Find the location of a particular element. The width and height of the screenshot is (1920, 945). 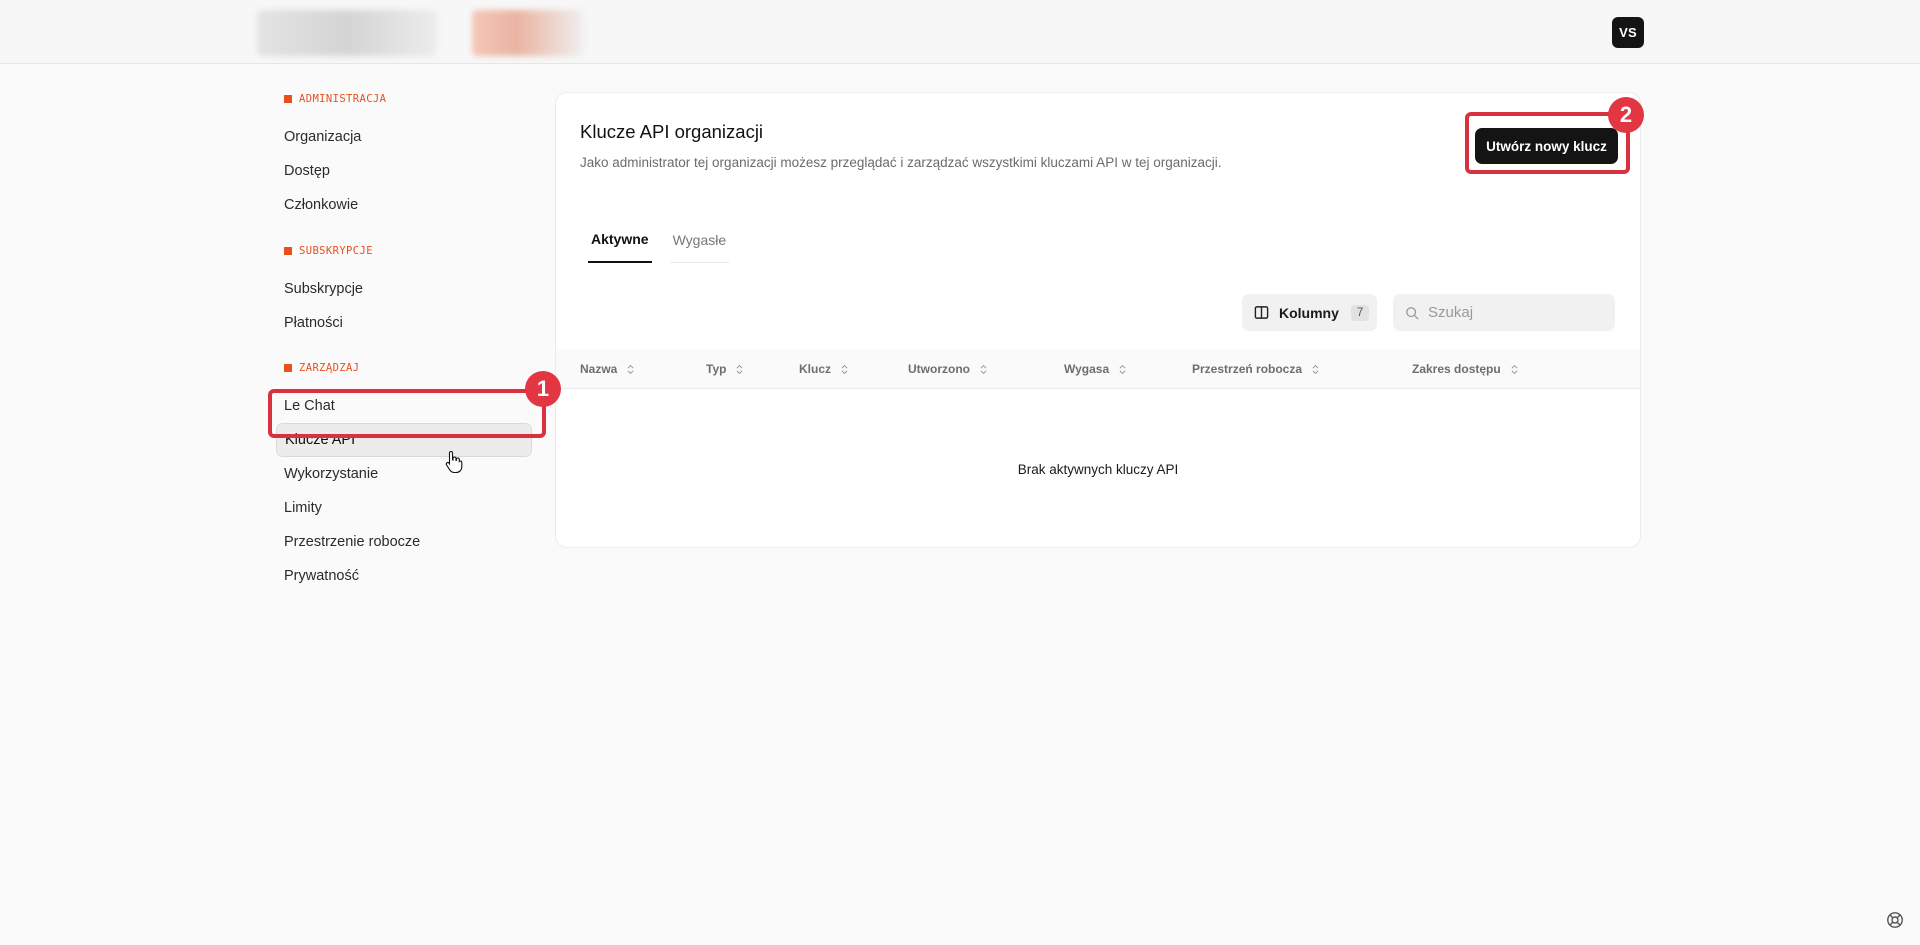

column-header-nazwa: Nazwa is located at coordinates (607, 369).